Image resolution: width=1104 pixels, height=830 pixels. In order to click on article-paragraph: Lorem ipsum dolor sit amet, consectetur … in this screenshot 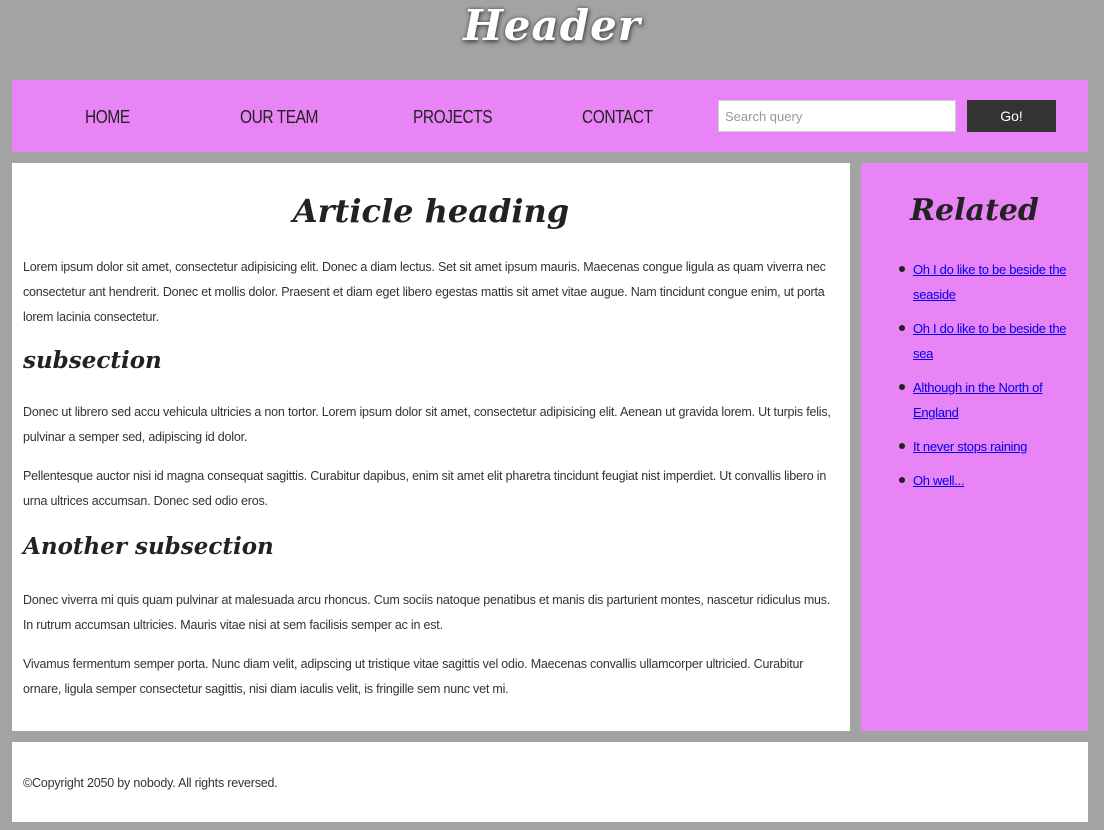, I will do `click(424, 292)`.